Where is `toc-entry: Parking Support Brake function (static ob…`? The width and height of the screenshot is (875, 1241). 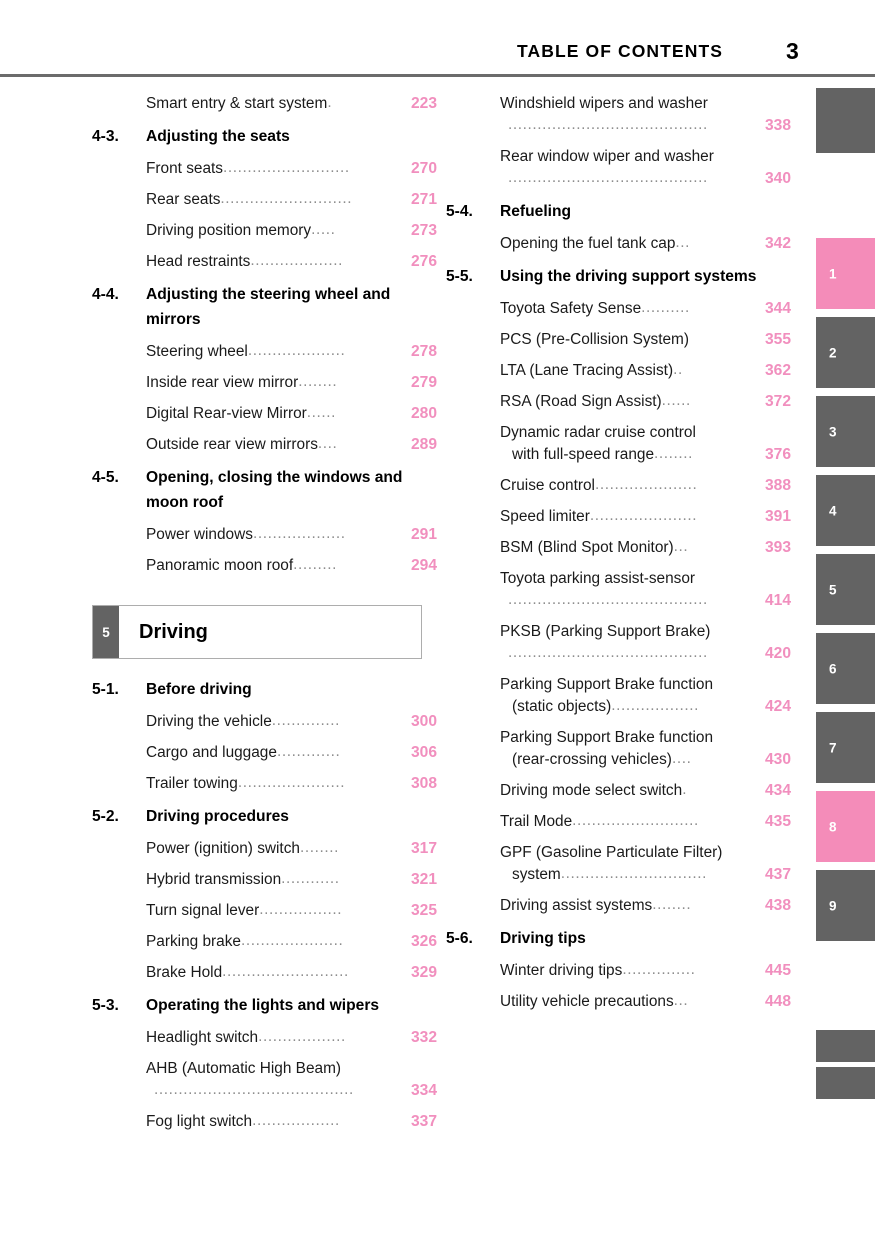
toc-entry: Parking Support Brake function (static ob… is located at coordinates (618, 696).